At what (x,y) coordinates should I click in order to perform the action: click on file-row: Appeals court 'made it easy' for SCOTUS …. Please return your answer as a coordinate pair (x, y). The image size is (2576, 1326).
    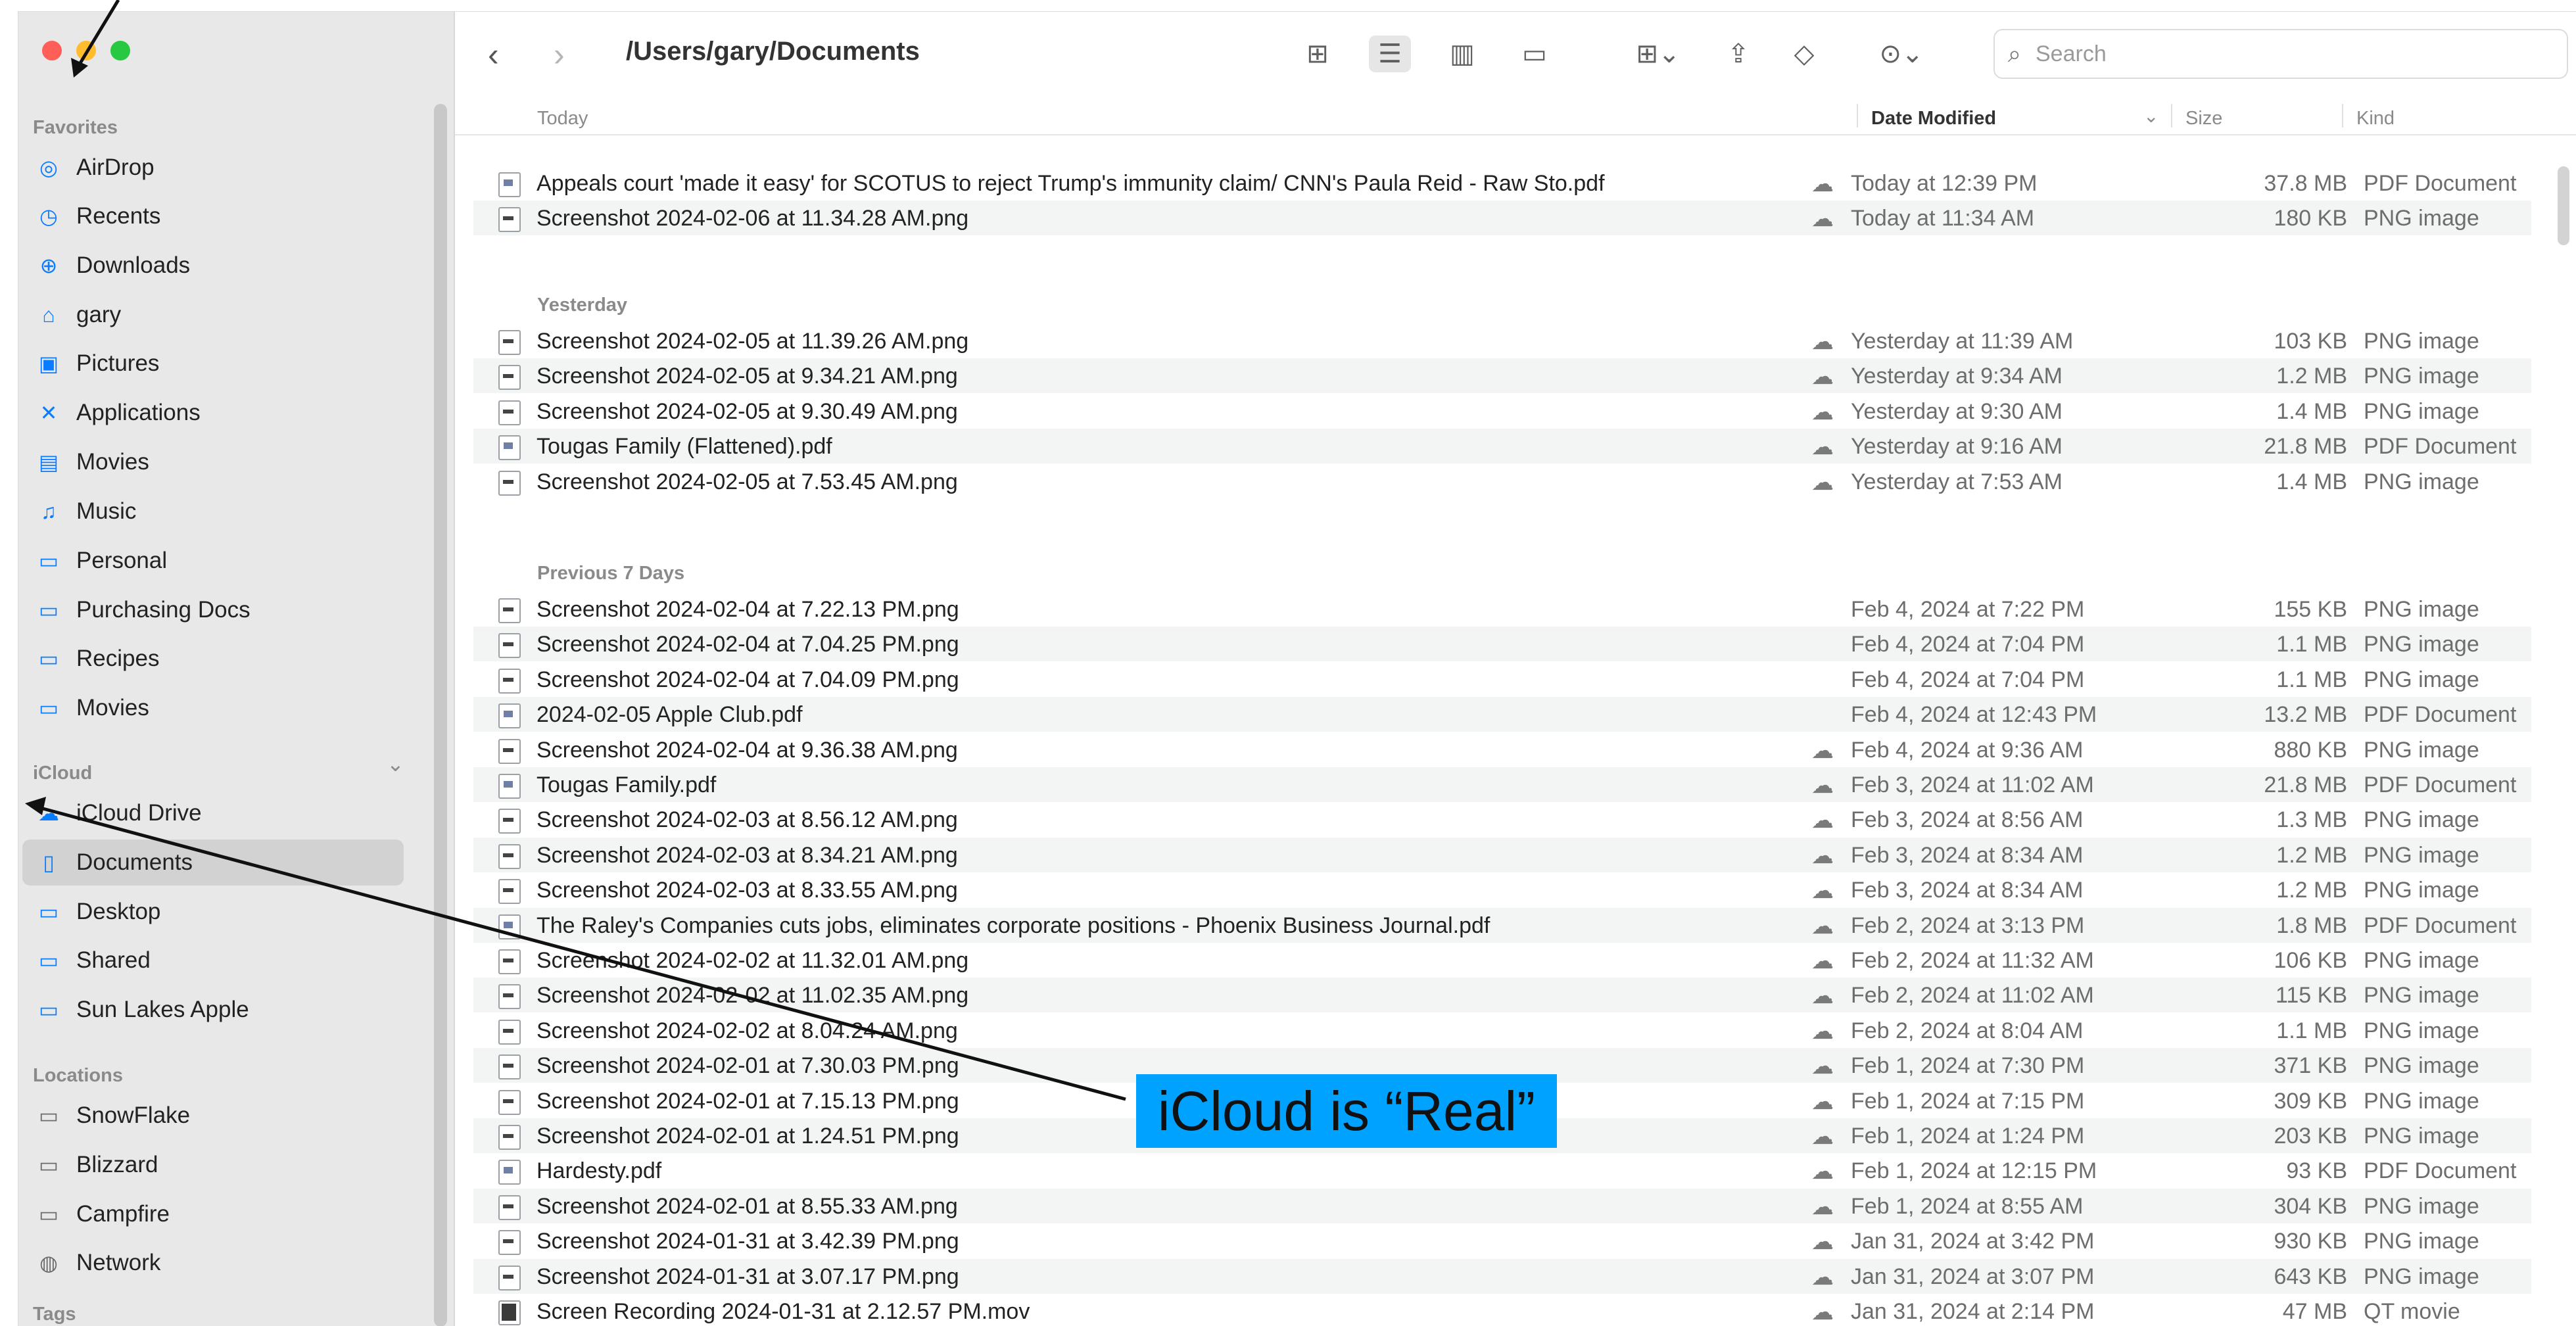
    Looking at the image, I should click on (1502, 183).